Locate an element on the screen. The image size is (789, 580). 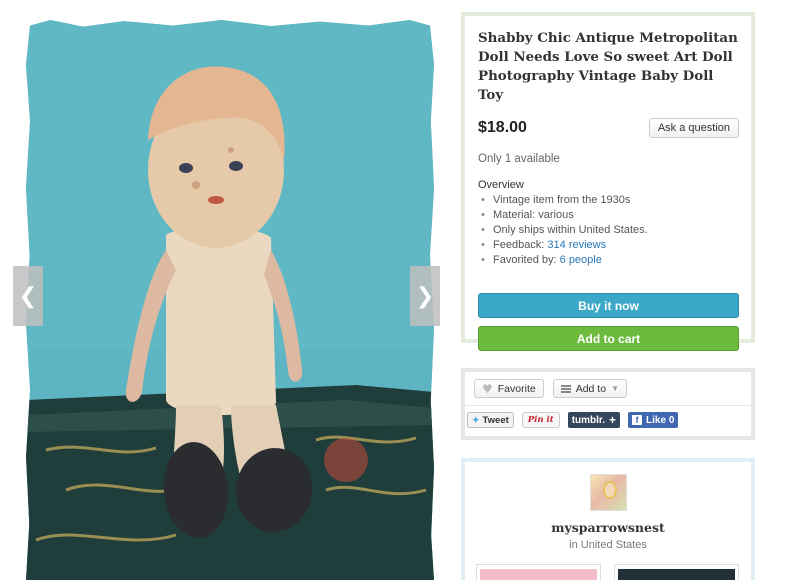
social-divider is located at coordinates (608, 405).